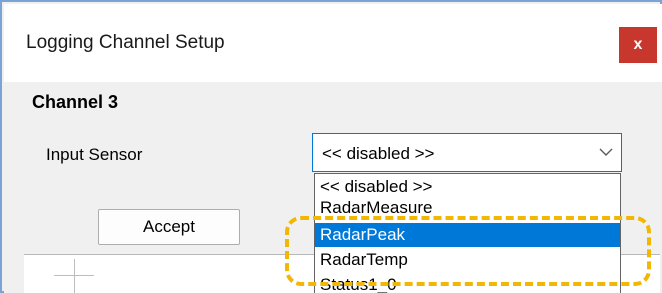 This screenshot has width=662, height=293. I want to click on dropdown-option-radarmeasure: RadarMeasure, so click(467, 208).